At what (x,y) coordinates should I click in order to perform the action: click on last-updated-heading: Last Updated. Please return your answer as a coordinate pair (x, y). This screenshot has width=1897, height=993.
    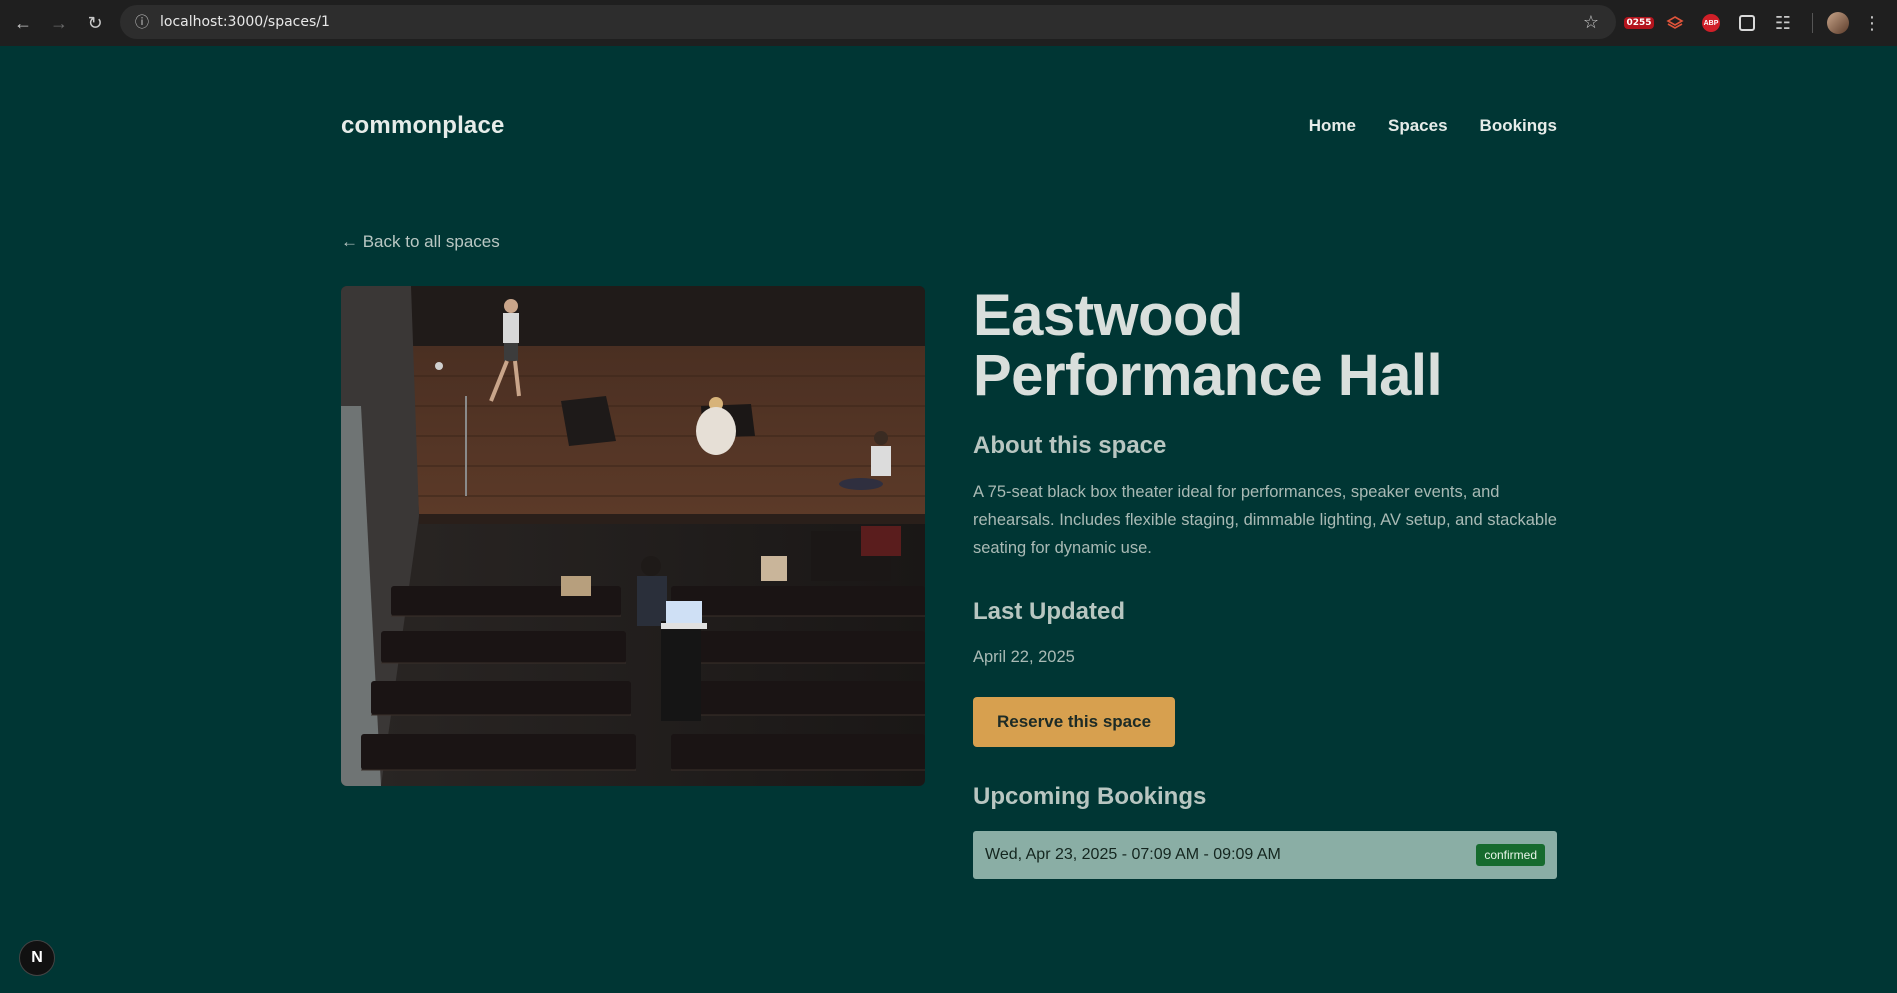
    Looking at the image, I should click on (1049, 611).